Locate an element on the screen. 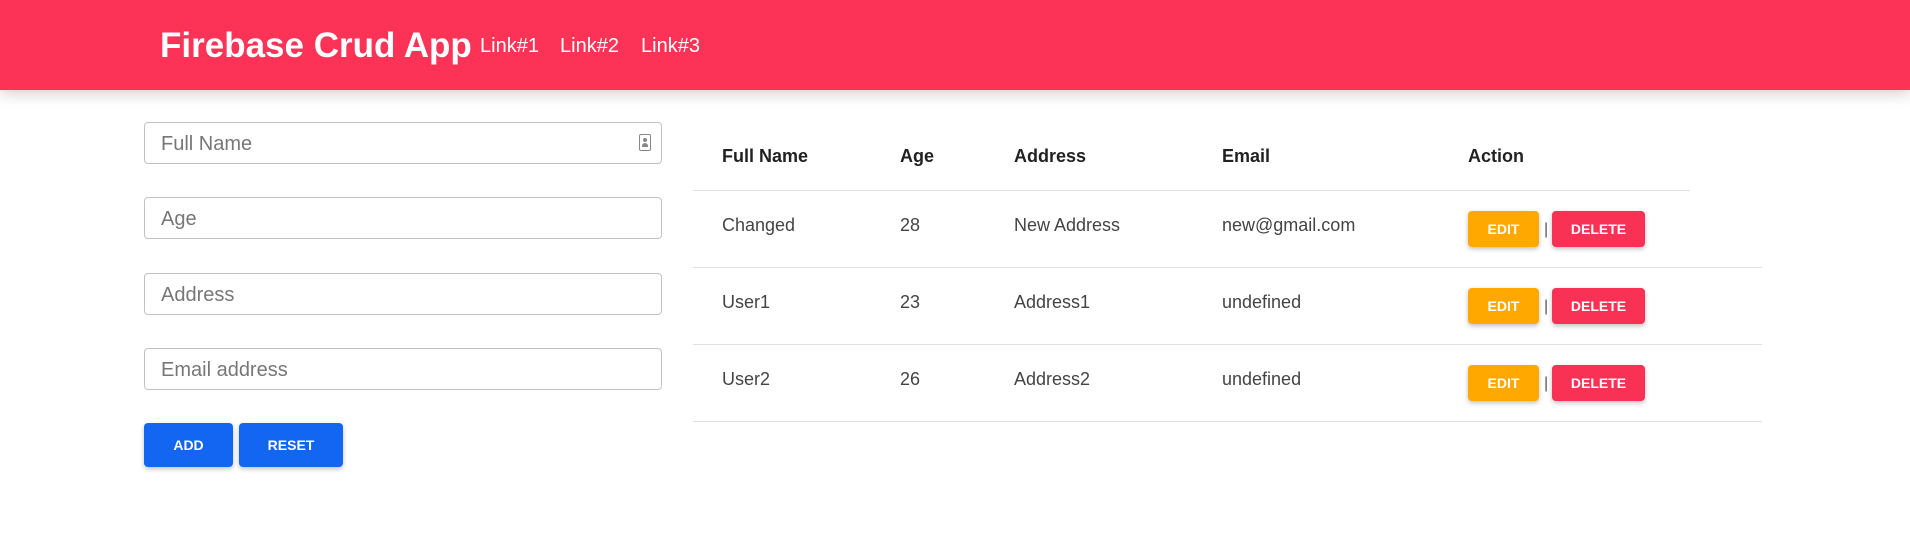 This screenshot has height=557, width=1910. header-age: Age is located at coordinates (917, 156).